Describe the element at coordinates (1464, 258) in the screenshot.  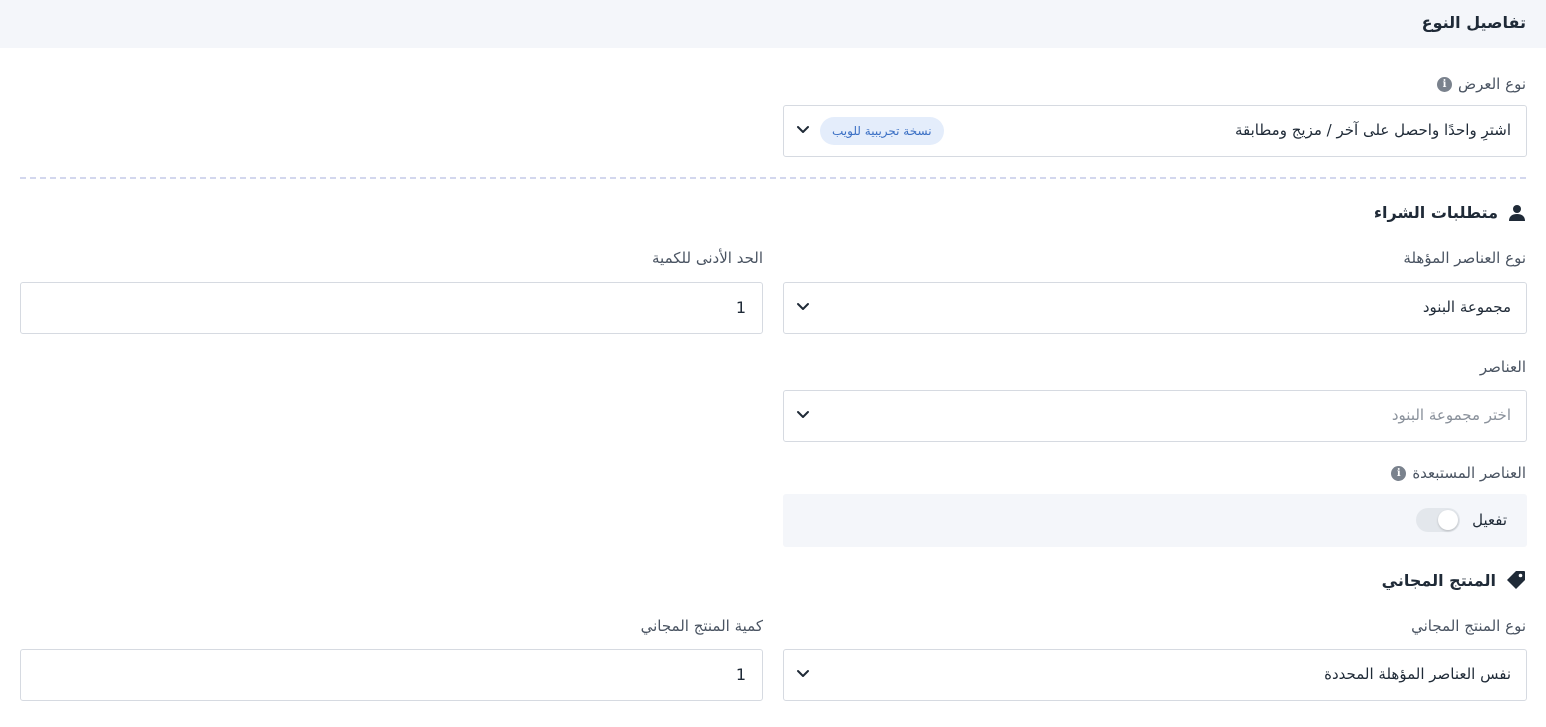
I see `eligible-type-label: نوع العناصر المؤهلة` at that location.